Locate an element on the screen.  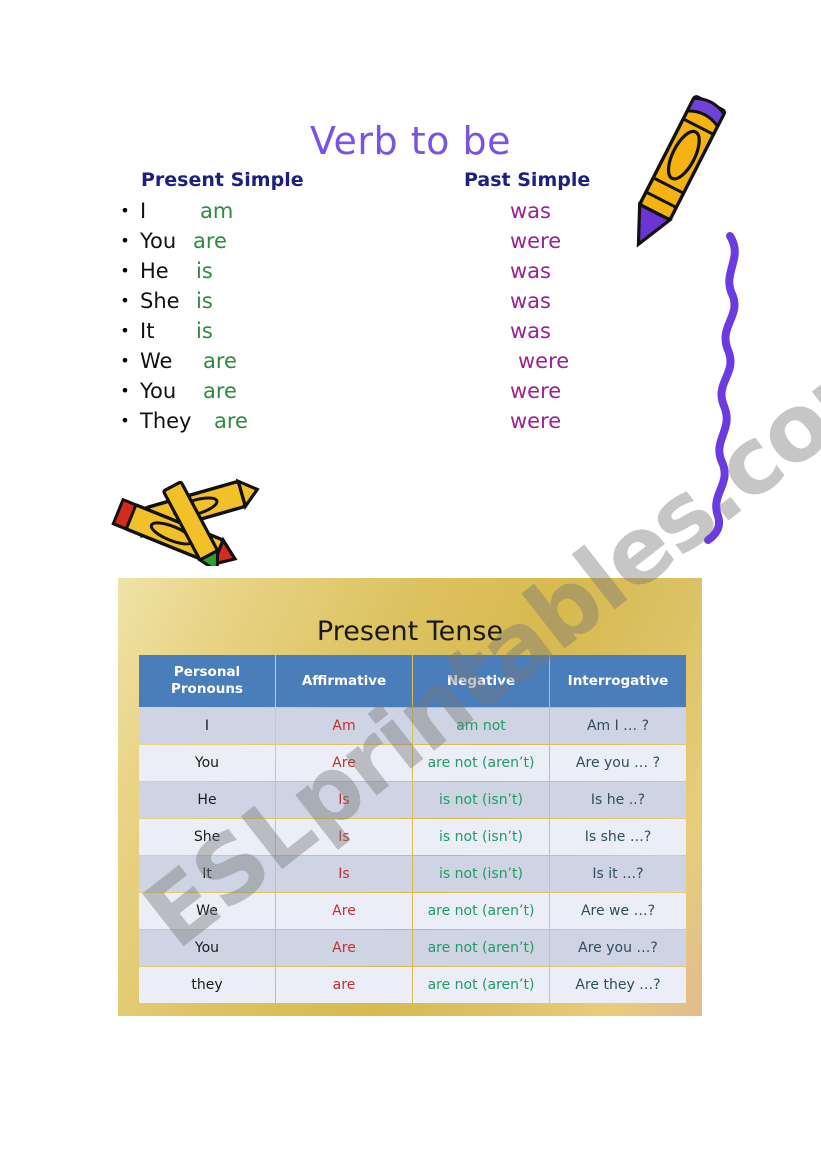
cell-interrogative: Are you … ? is located at coordinates (618, 763).